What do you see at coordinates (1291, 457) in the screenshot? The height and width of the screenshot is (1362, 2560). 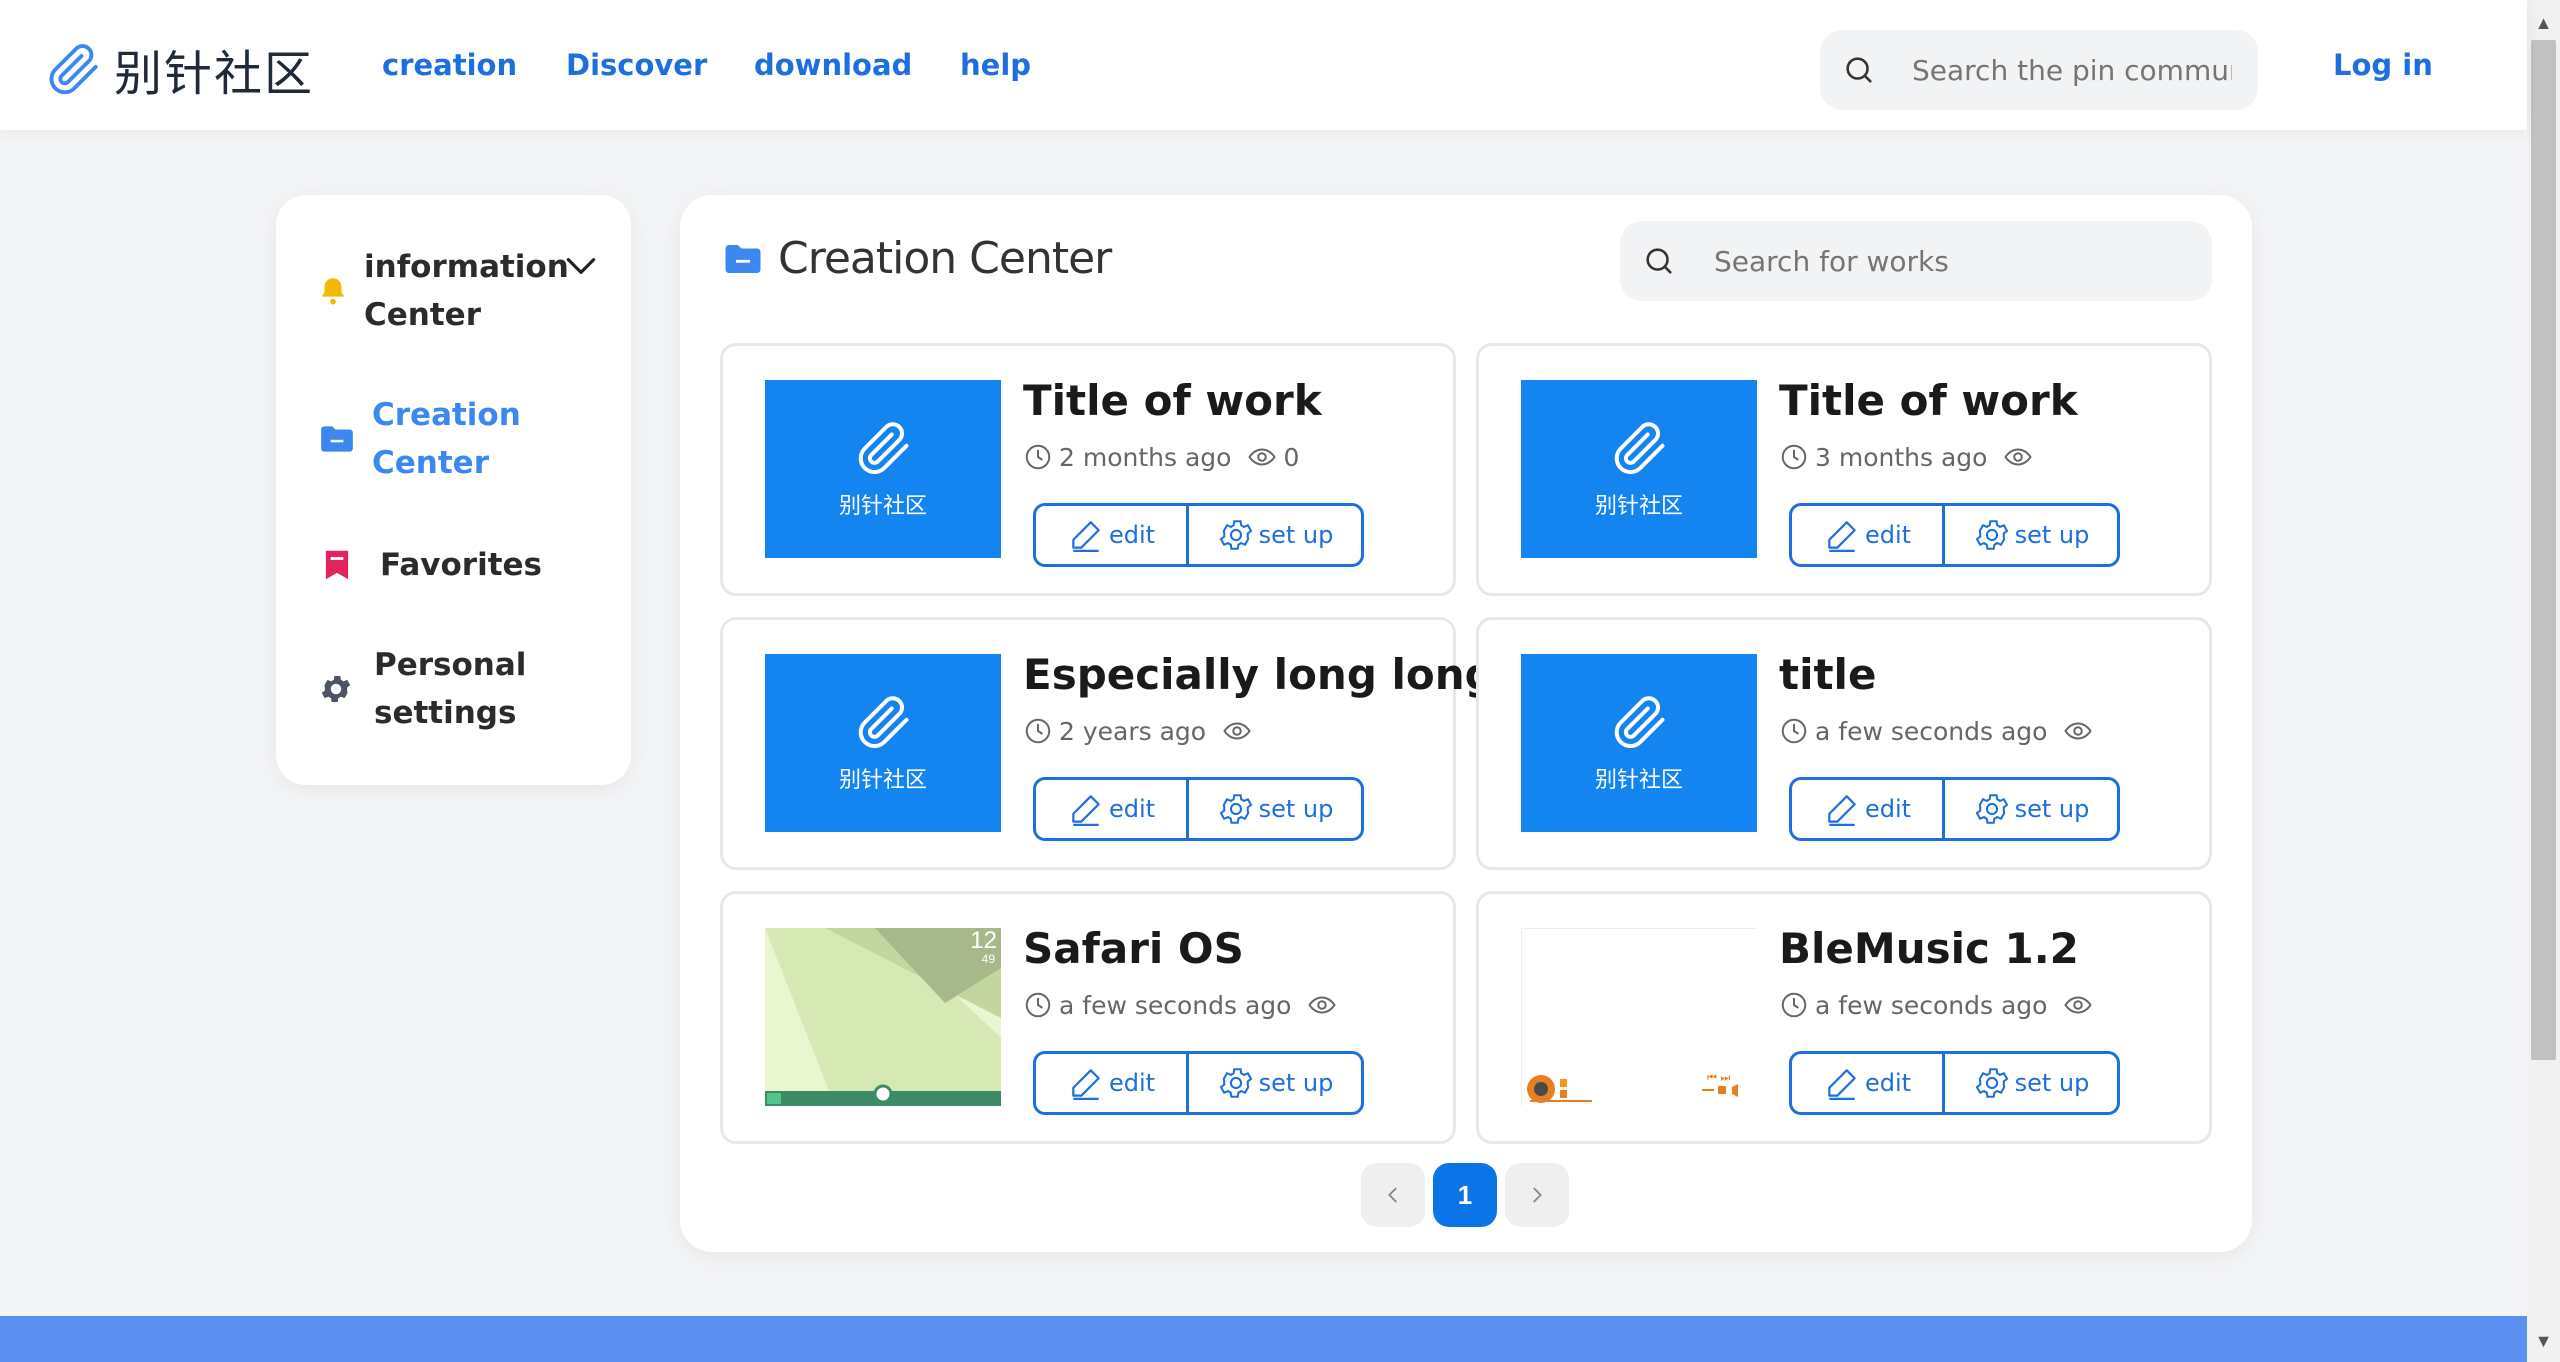 I see `view-count: 0` at bounding box center [1291, 457].